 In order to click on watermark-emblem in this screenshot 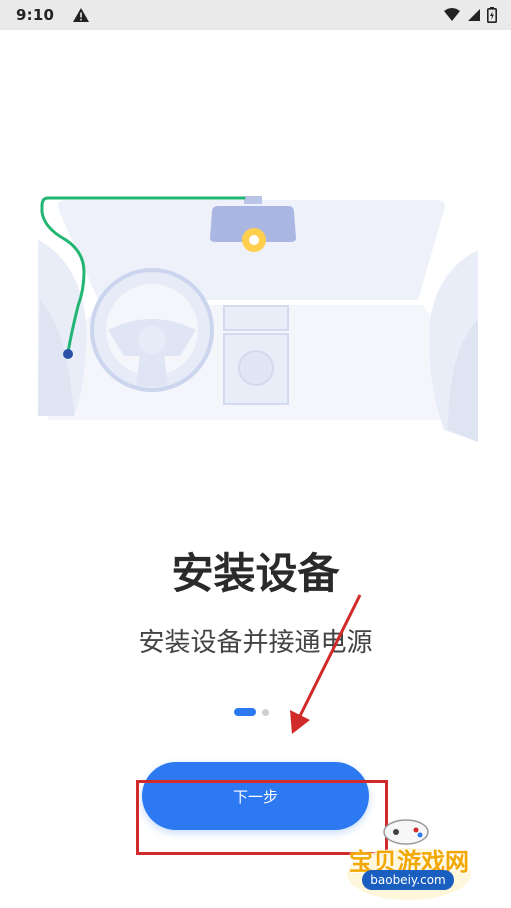, I will do `click(409, 859)`.